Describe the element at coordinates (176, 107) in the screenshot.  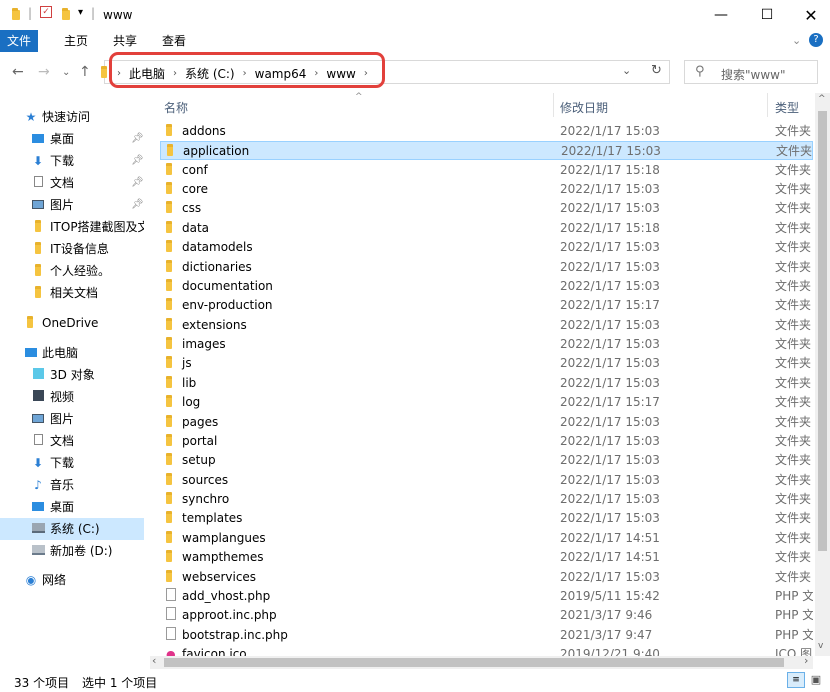
I see `column-name: 名称` at that location.